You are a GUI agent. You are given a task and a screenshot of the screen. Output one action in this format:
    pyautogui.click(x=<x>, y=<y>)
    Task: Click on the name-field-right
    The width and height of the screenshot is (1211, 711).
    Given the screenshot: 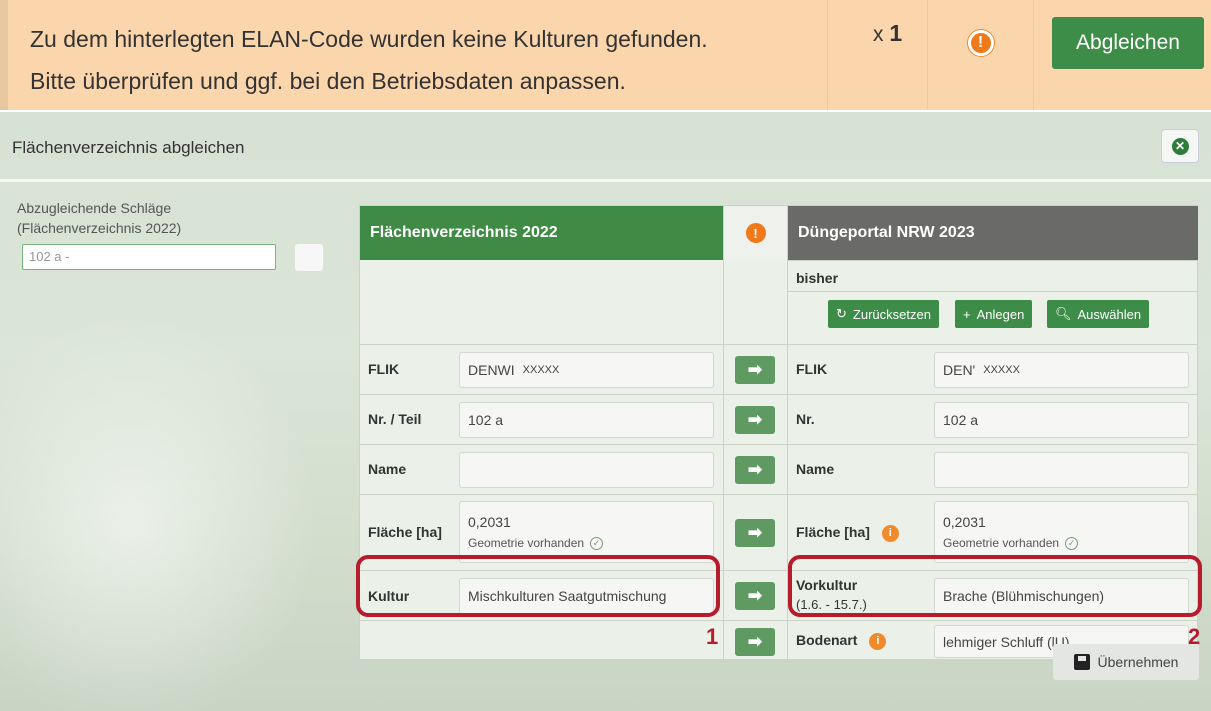 What is the action you would take?
    pyautogui.click(x=1061, y=470)
    